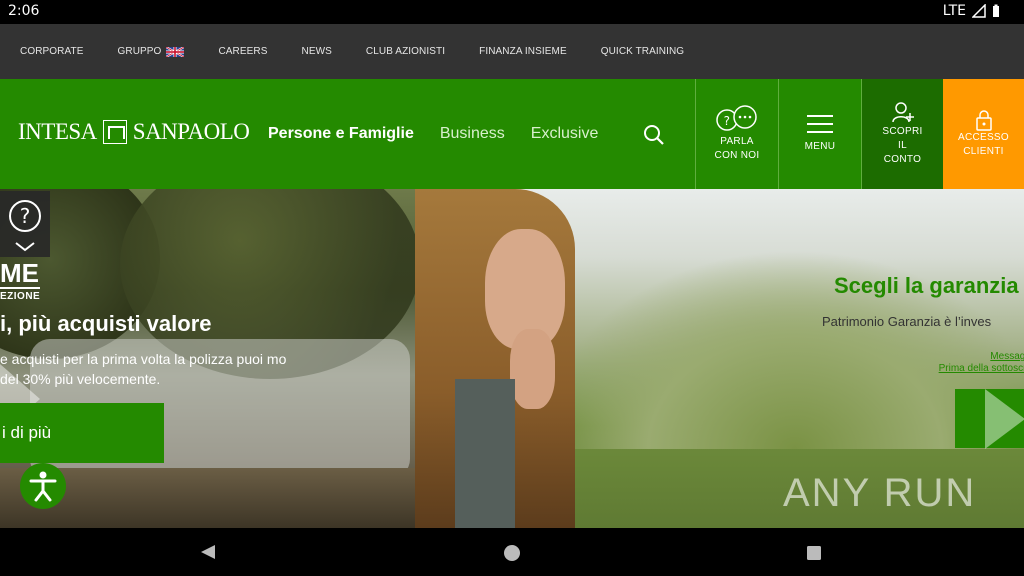 The image size is (1024, 576). I want to click on intesa-sanpaolo-logo: INTESA SANPAOLO, so click(134, 132).